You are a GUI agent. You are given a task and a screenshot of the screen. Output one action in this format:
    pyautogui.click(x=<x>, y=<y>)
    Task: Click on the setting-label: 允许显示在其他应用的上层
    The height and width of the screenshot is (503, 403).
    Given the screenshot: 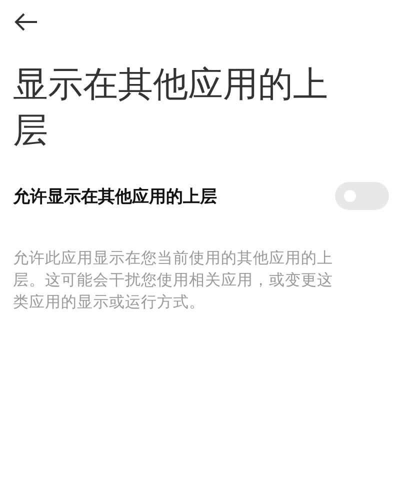 What is the action you would take?
    pyautogui.click(x=115, y=197)
    